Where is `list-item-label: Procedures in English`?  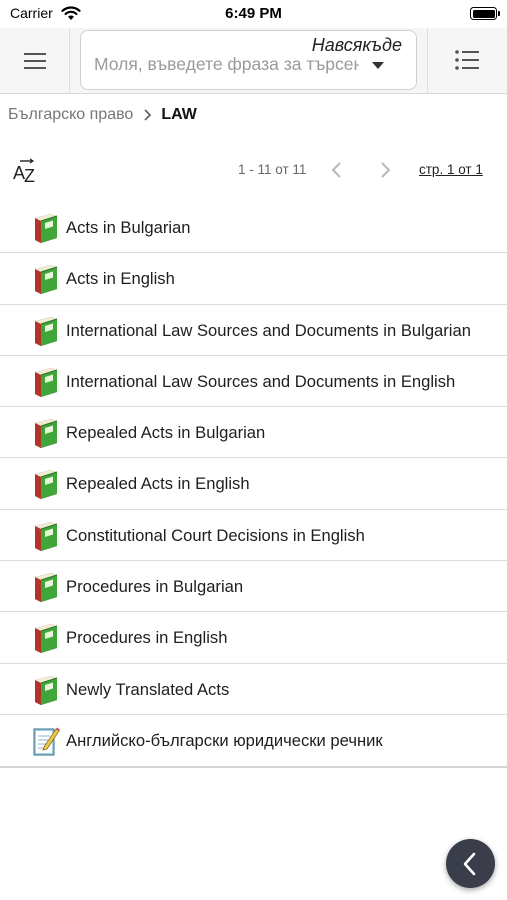 list-item-label: Procedures in English is located at coordinates (147, 638).